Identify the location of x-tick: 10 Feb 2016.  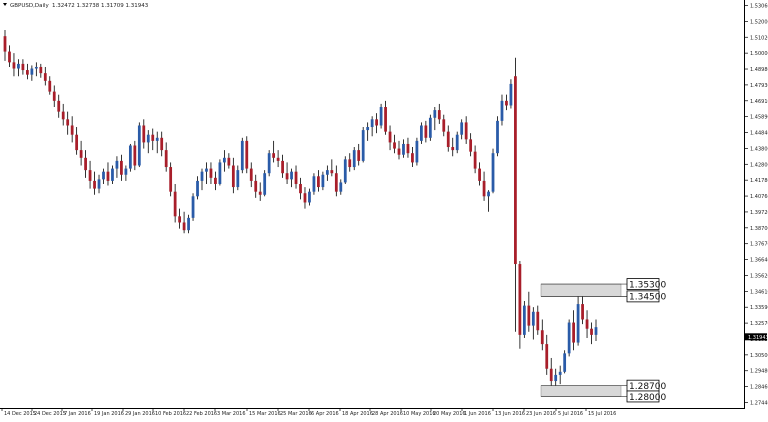
(169, 412).